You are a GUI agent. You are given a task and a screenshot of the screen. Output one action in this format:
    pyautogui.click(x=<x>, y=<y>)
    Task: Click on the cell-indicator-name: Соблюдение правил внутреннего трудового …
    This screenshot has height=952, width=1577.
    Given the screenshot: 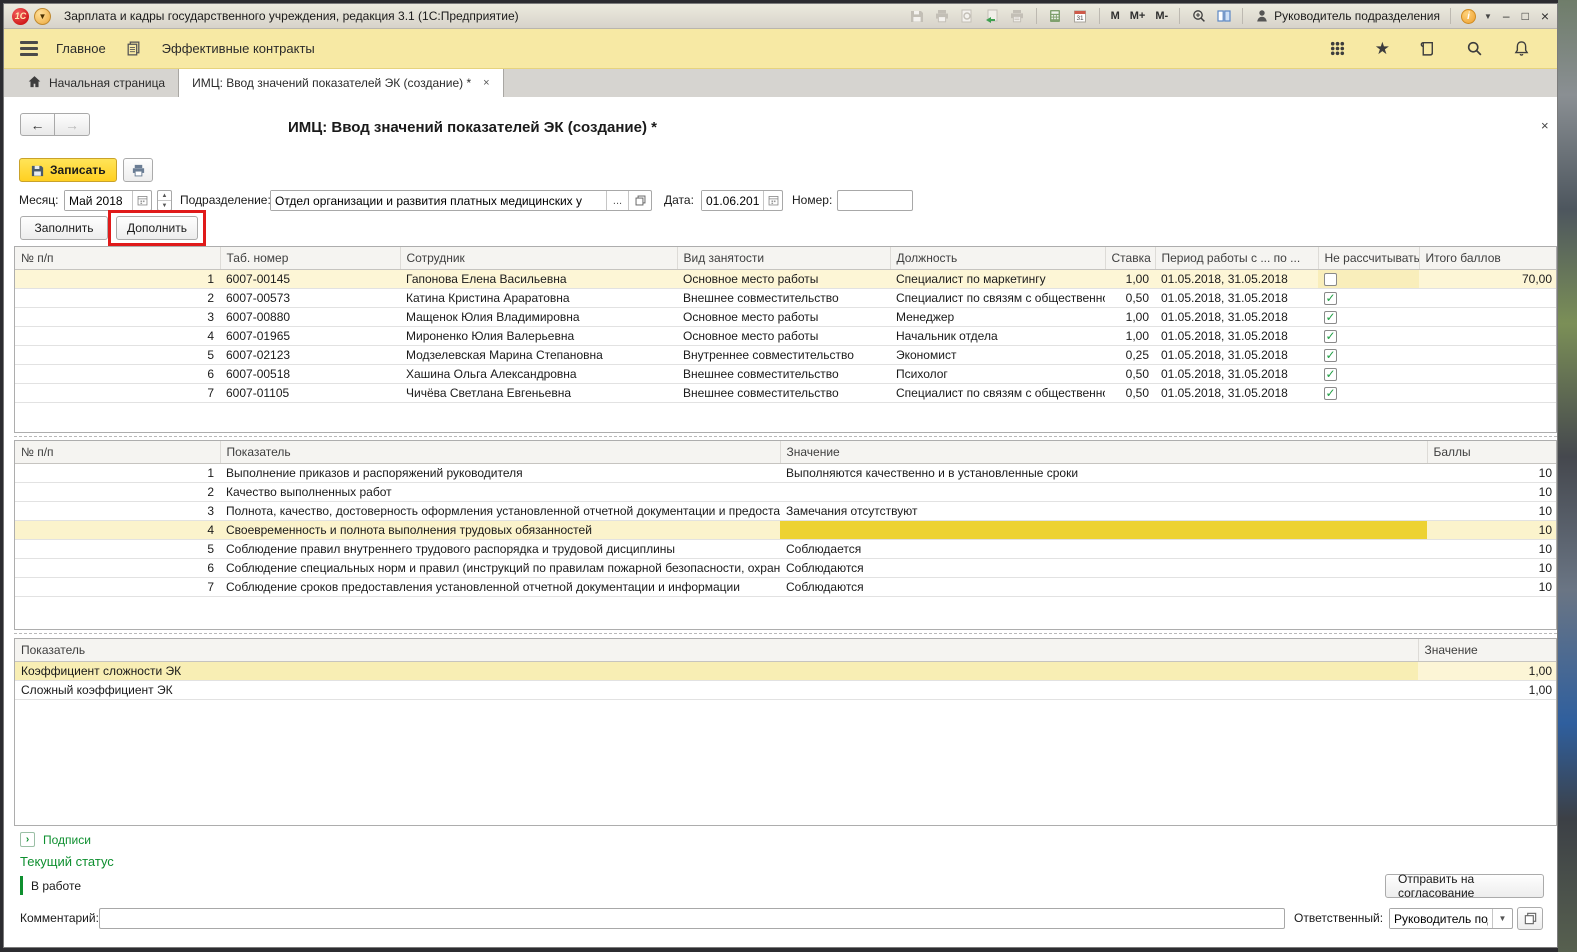 What is the action you would take?
    pyautogui.click(x=500, y=549)
    